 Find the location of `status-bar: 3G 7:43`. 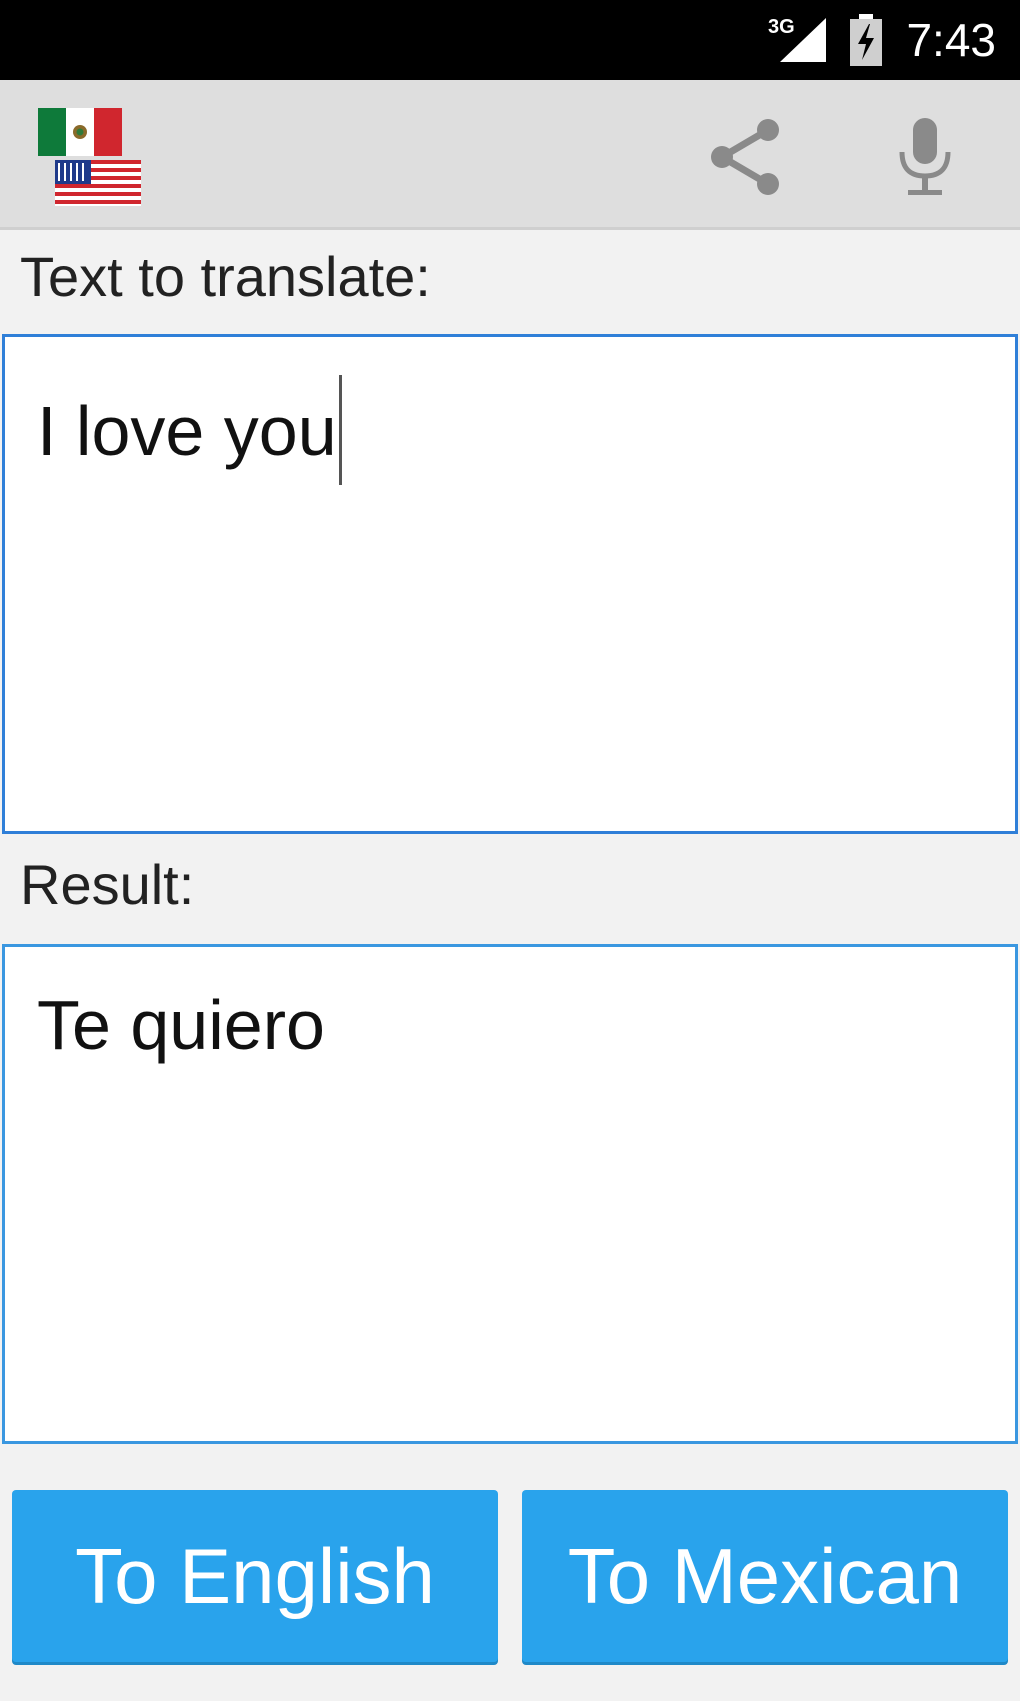

status-bar: 3G 7:43 is located at coordinates (510, 40).